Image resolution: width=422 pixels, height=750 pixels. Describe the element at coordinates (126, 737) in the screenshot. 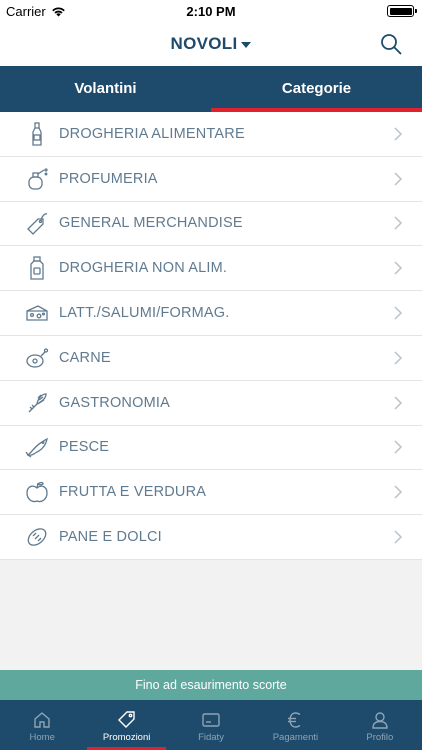

I see `nav-label: Promozioni` at that location.